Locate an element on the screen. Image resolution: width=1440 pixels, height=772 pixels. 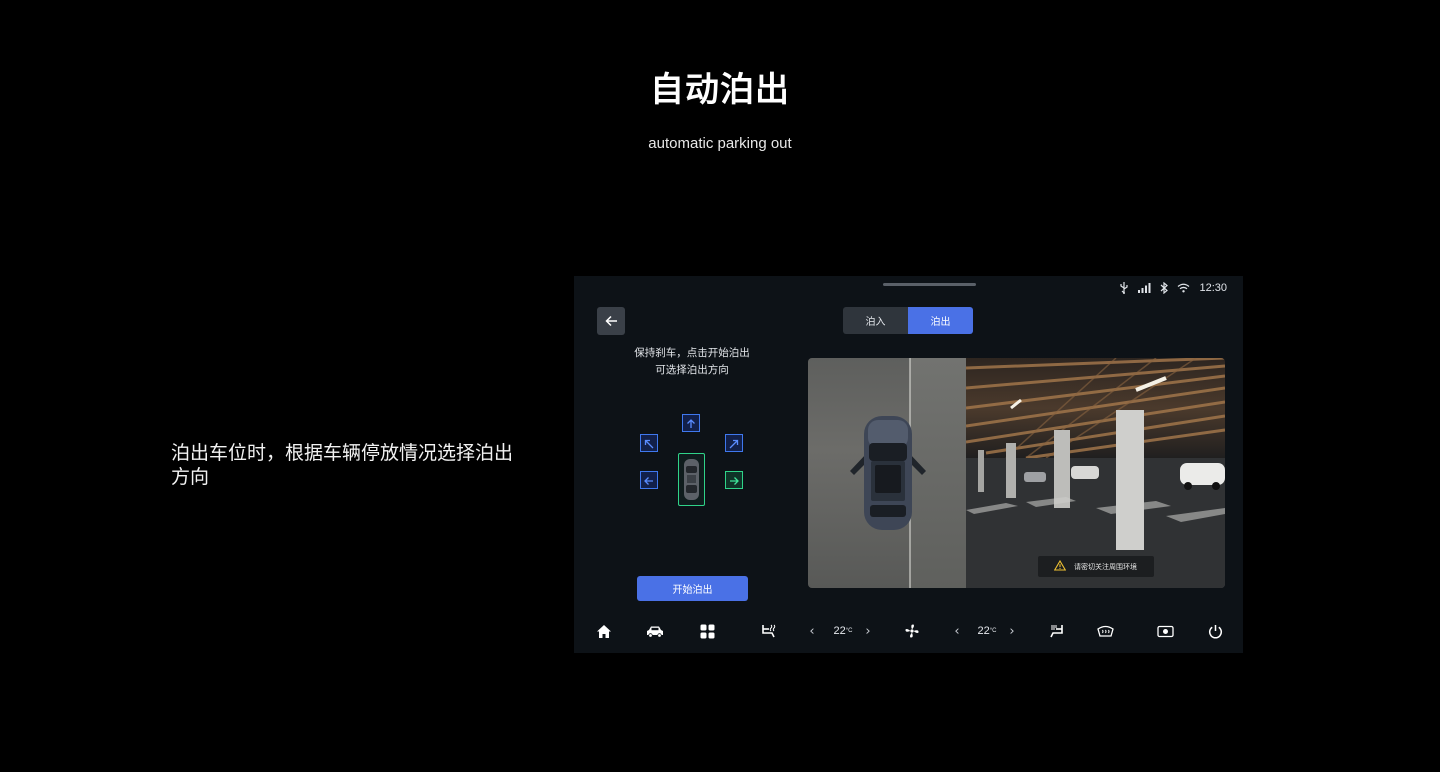
instruction-text: 保持刹车，点击开始泊出 可选择泊出方向 is located at coordinates (692, 362).